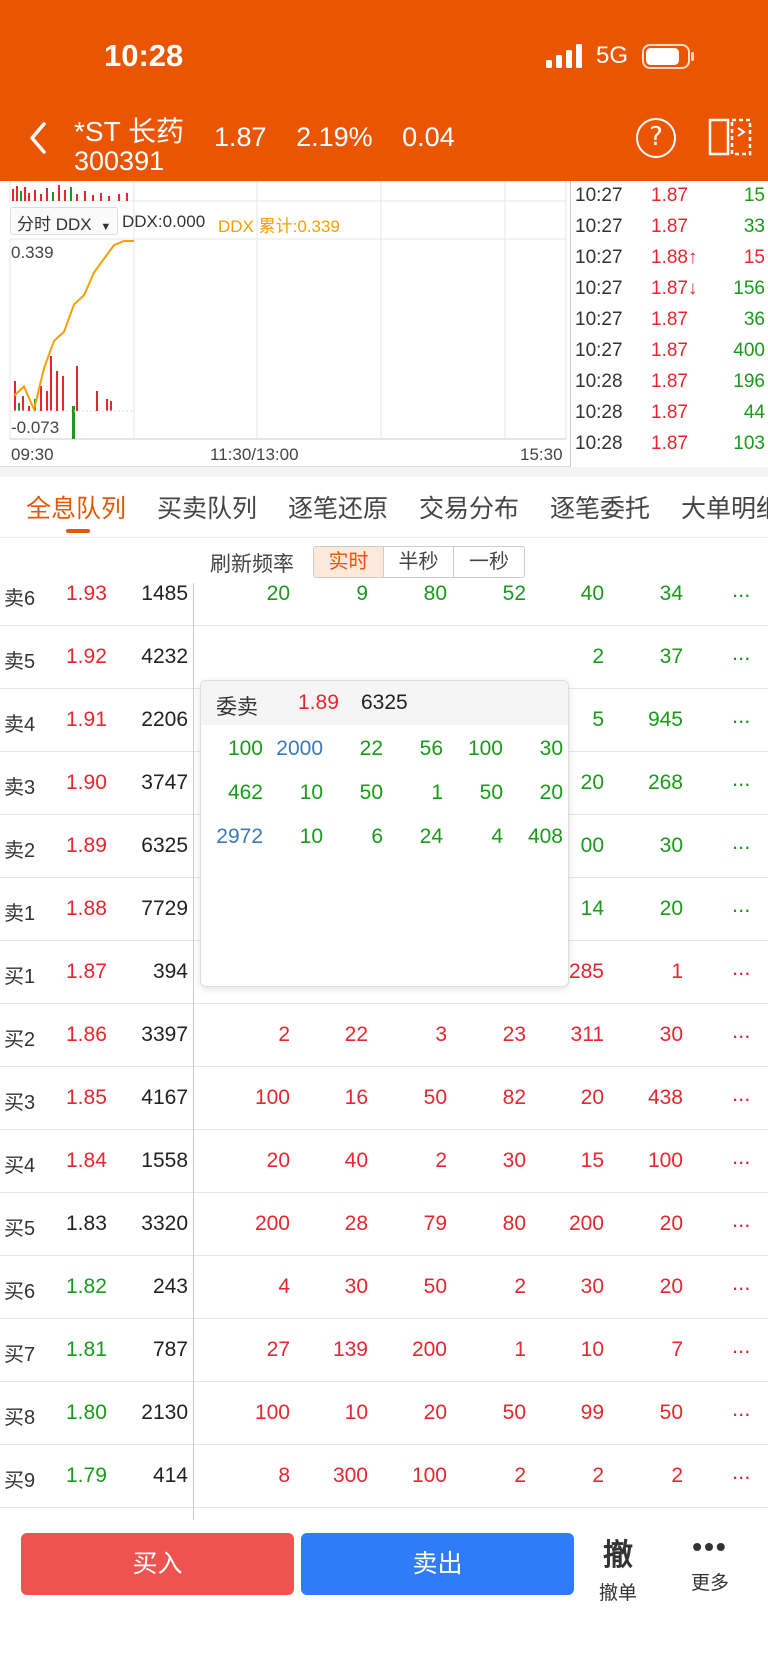  I want to click on x-label-mid: 11:30/13:00, so click(254, 454).